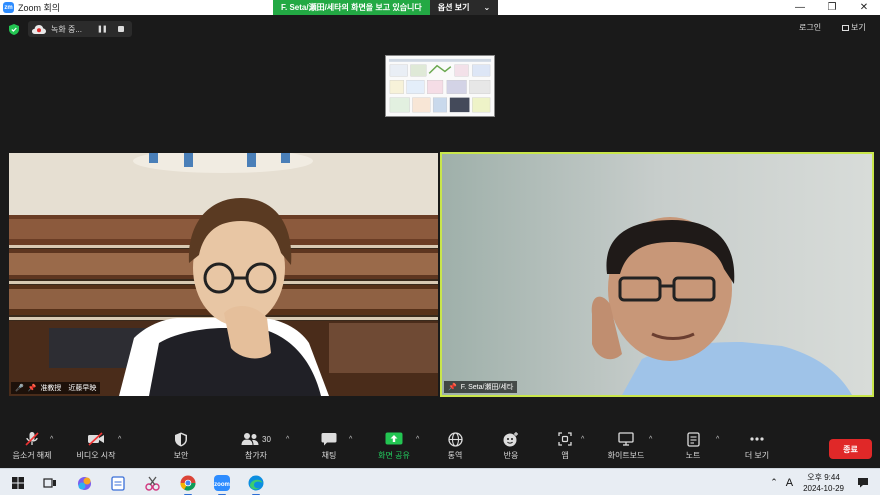  I want to click on whiteboard-label: 화이트보드, so click(626, 455).